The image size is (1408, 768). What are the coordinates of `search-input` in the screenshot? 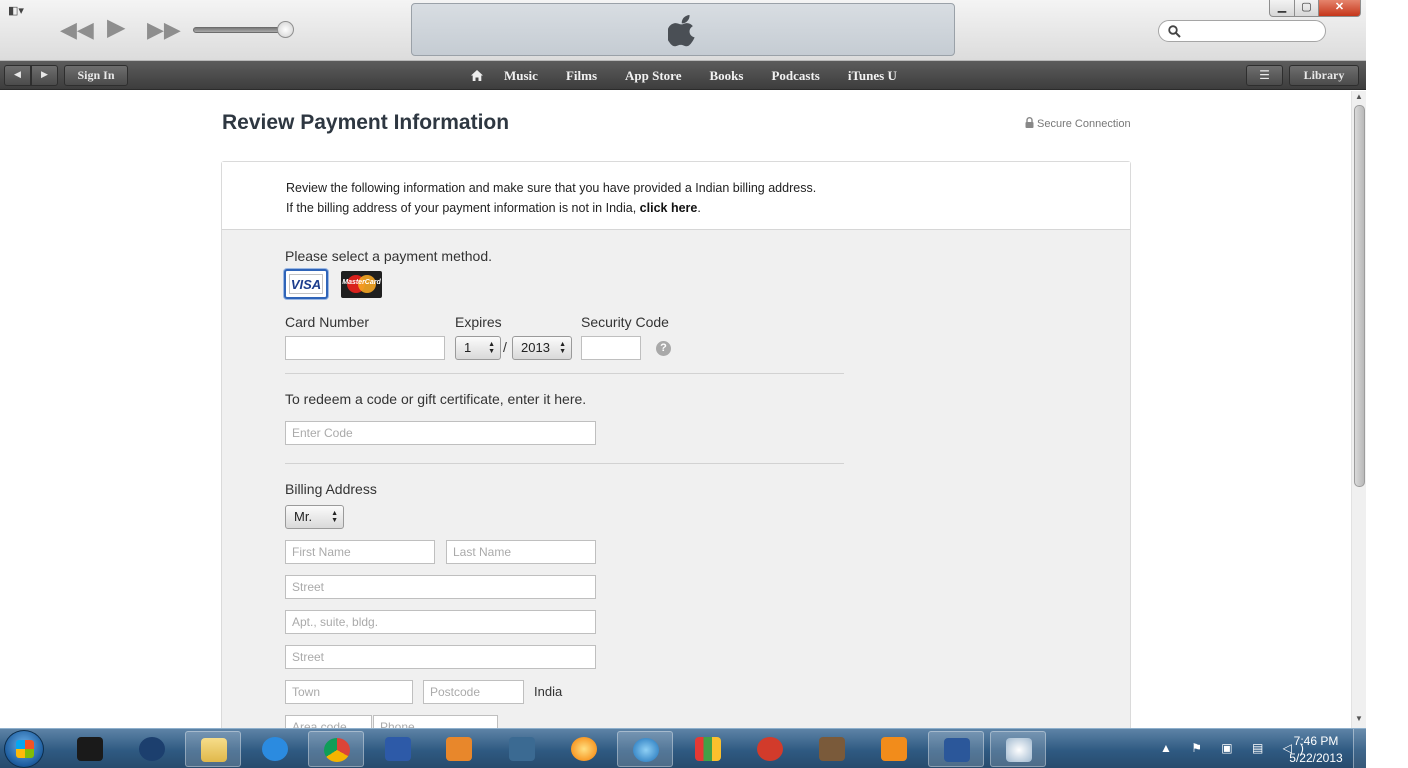 It's located at (1242, 31).